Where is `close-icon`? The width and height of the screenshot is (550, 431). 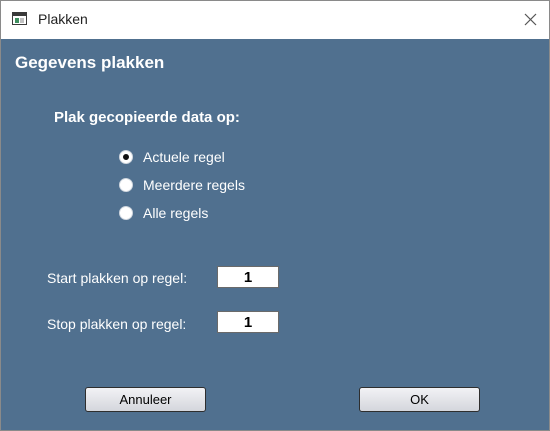
close-icon is located at coordinates (530, 19).